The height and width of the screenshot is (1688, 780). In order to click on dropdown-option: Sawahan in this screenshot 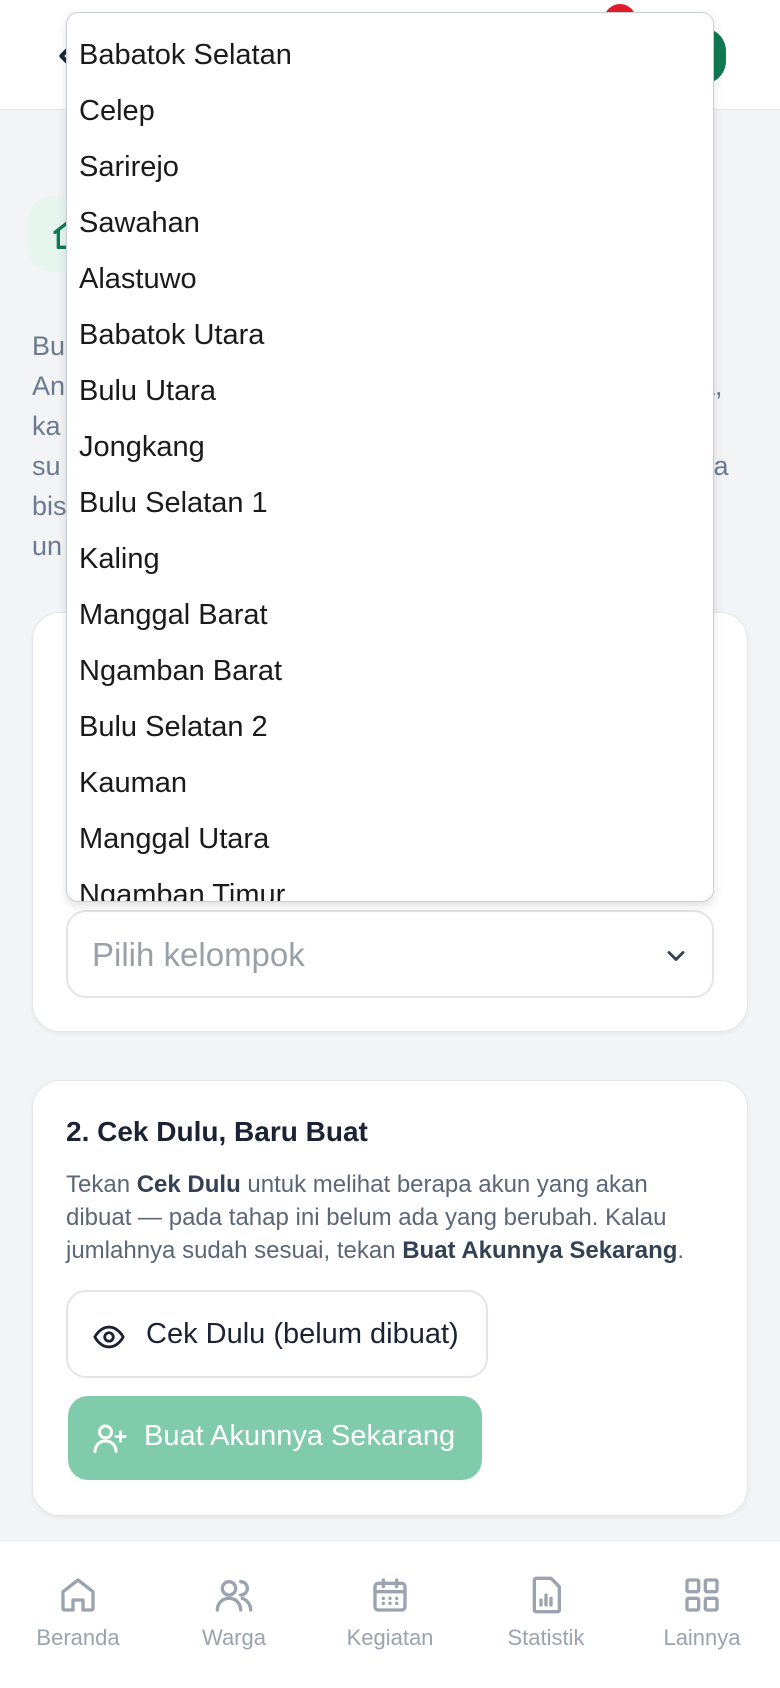, I will do `click(389, 223)`.